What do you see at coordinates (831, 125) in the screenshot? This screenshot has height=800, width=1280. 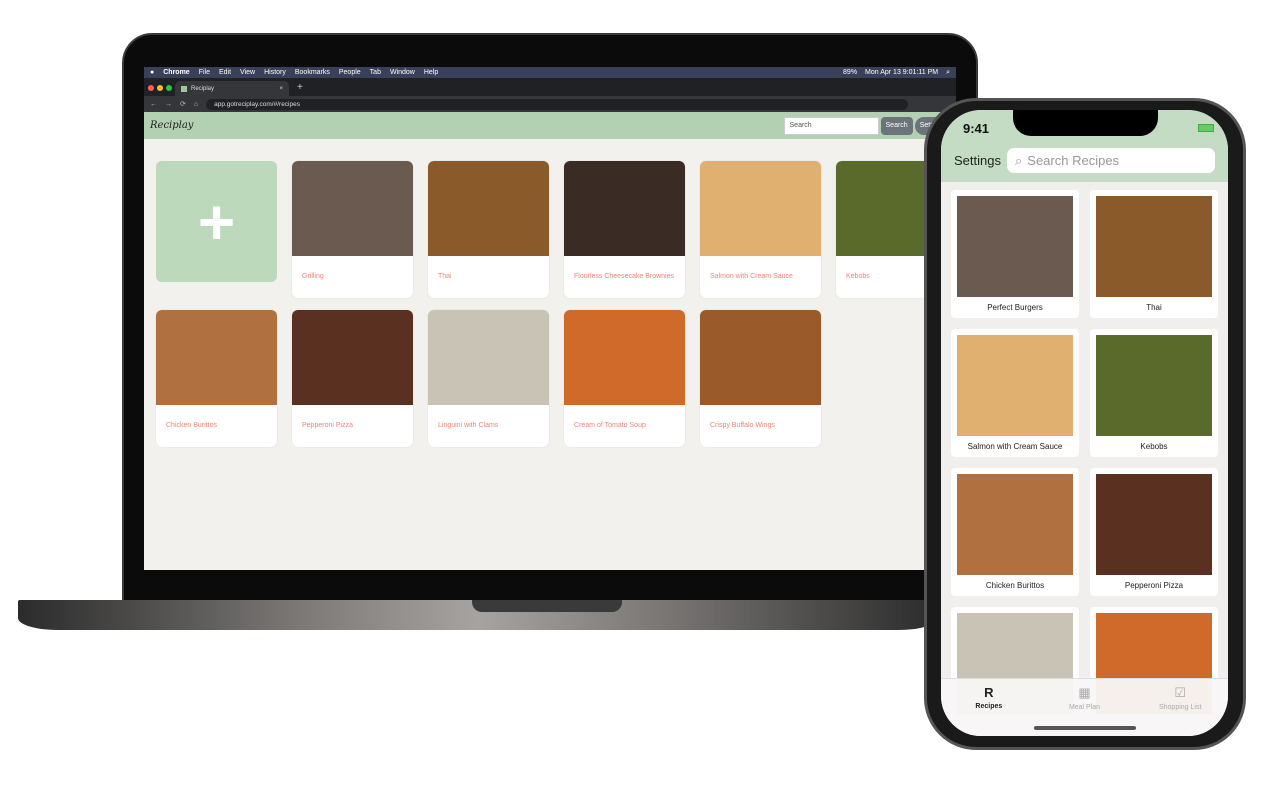 I see `search-input: Search` at bounding box center [831, 125].